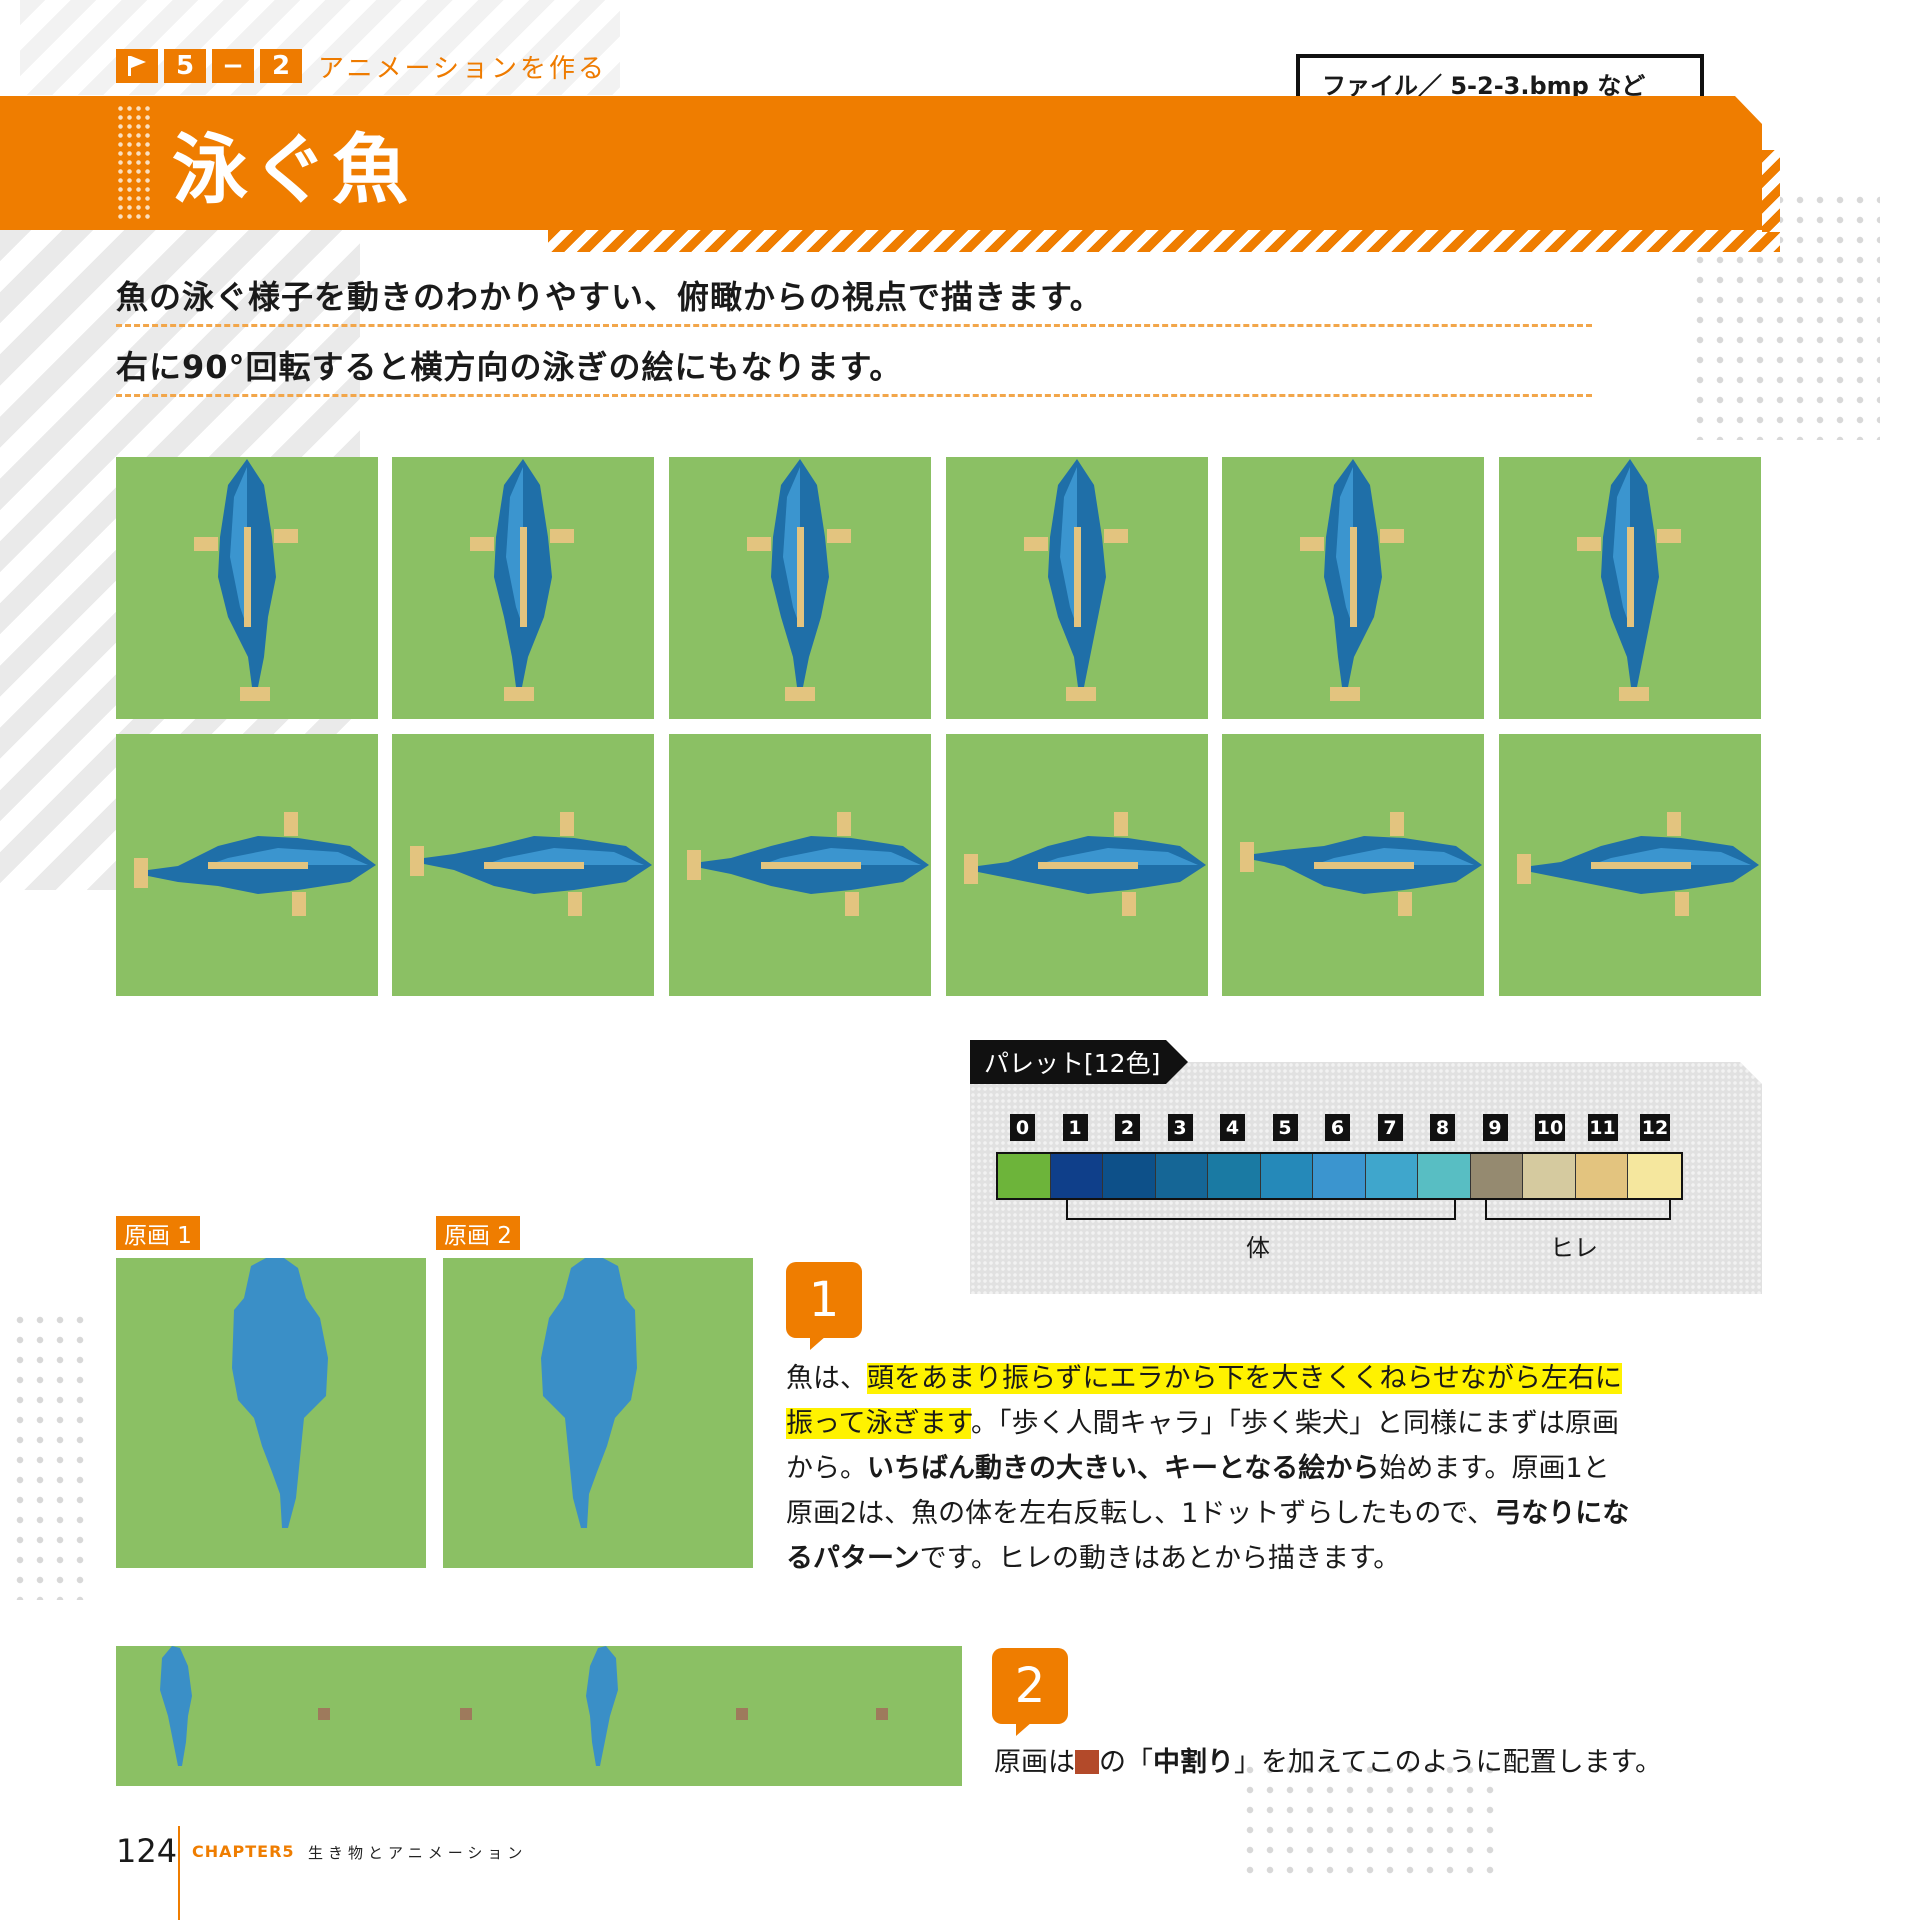  I want to click on inbetween-layout, so click(524, 1706).